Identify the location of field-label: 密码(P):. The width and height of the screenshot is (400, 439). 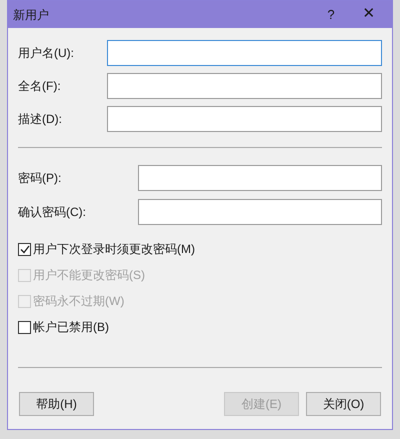
(40, 178).